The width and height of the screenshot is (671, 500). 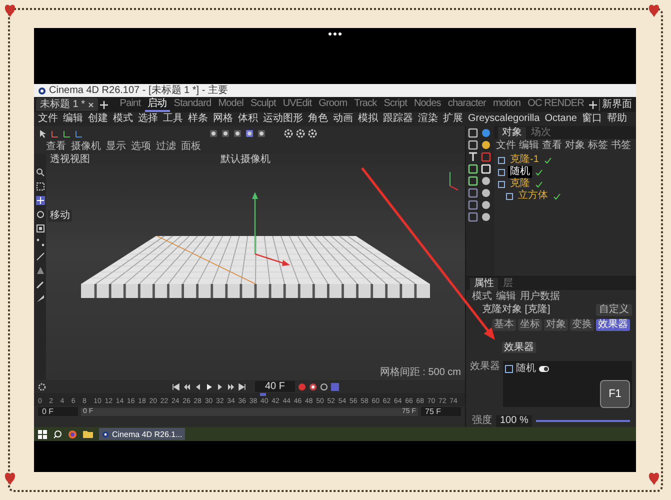 I want to click on key-overlay: F1, so click(x=615, y=394).